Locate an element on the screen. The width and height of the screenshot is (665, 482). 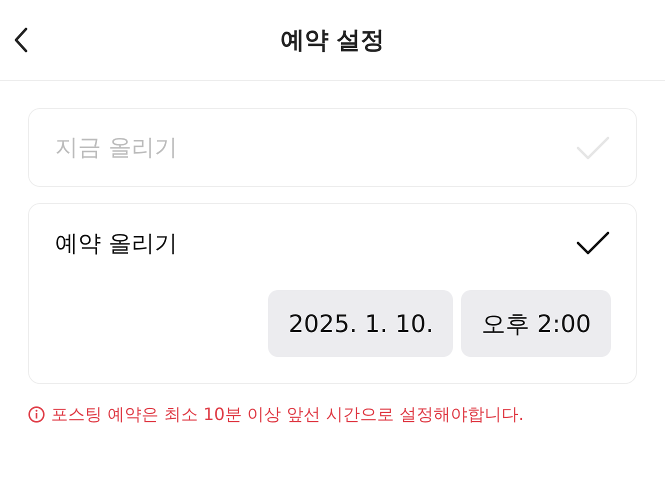
info-icon is located at coordinates (36, 414).